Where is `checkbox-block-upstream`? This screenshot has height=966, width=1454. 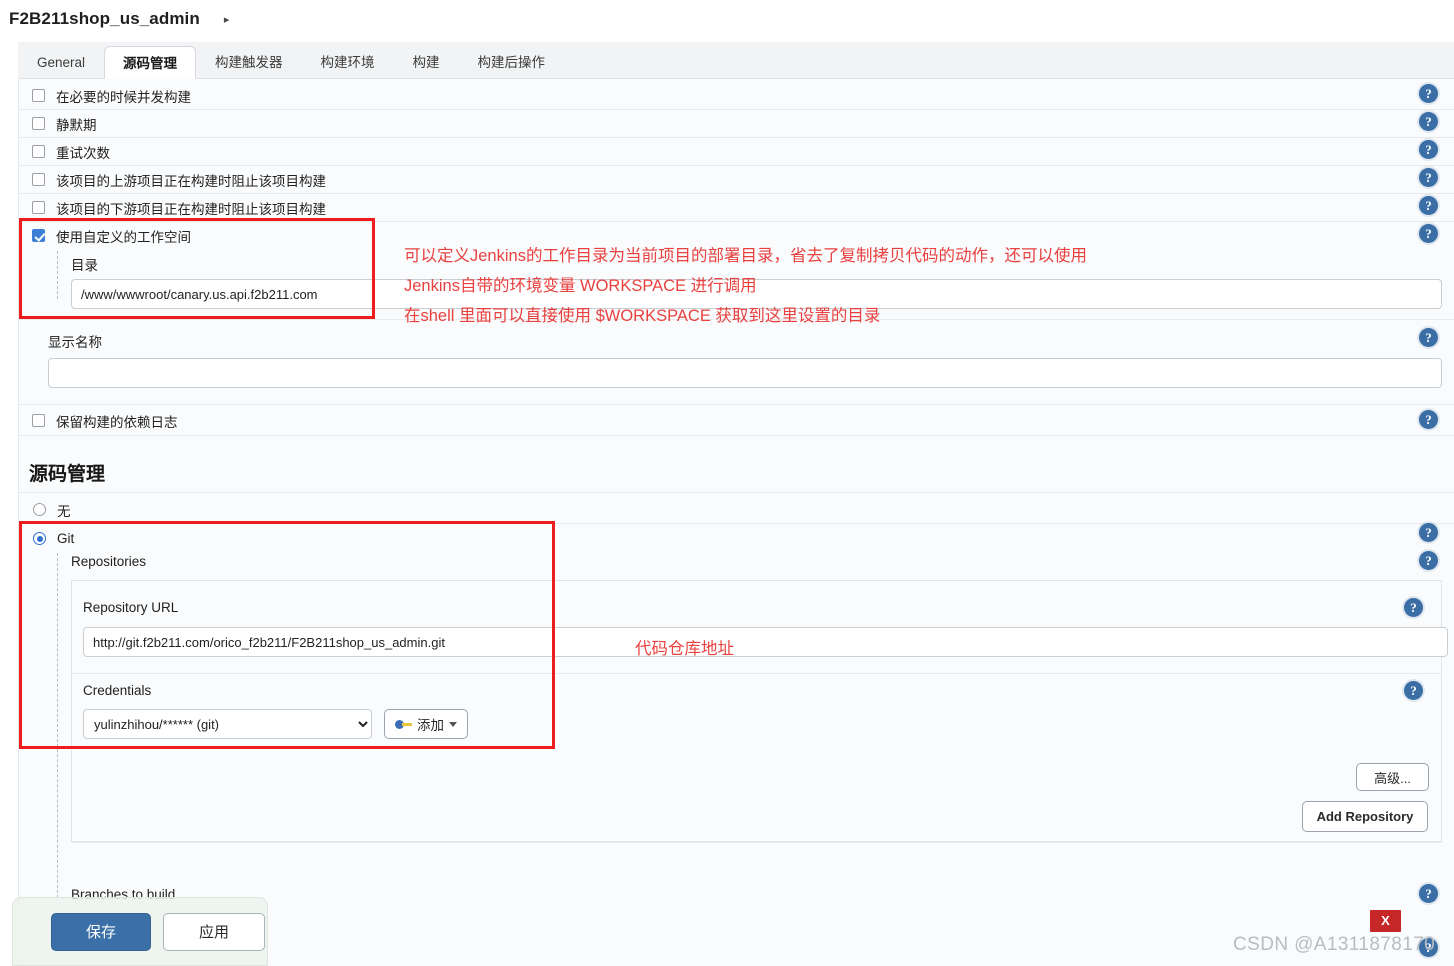 checkbox-block-upstream is located at coordinates (38, 179).